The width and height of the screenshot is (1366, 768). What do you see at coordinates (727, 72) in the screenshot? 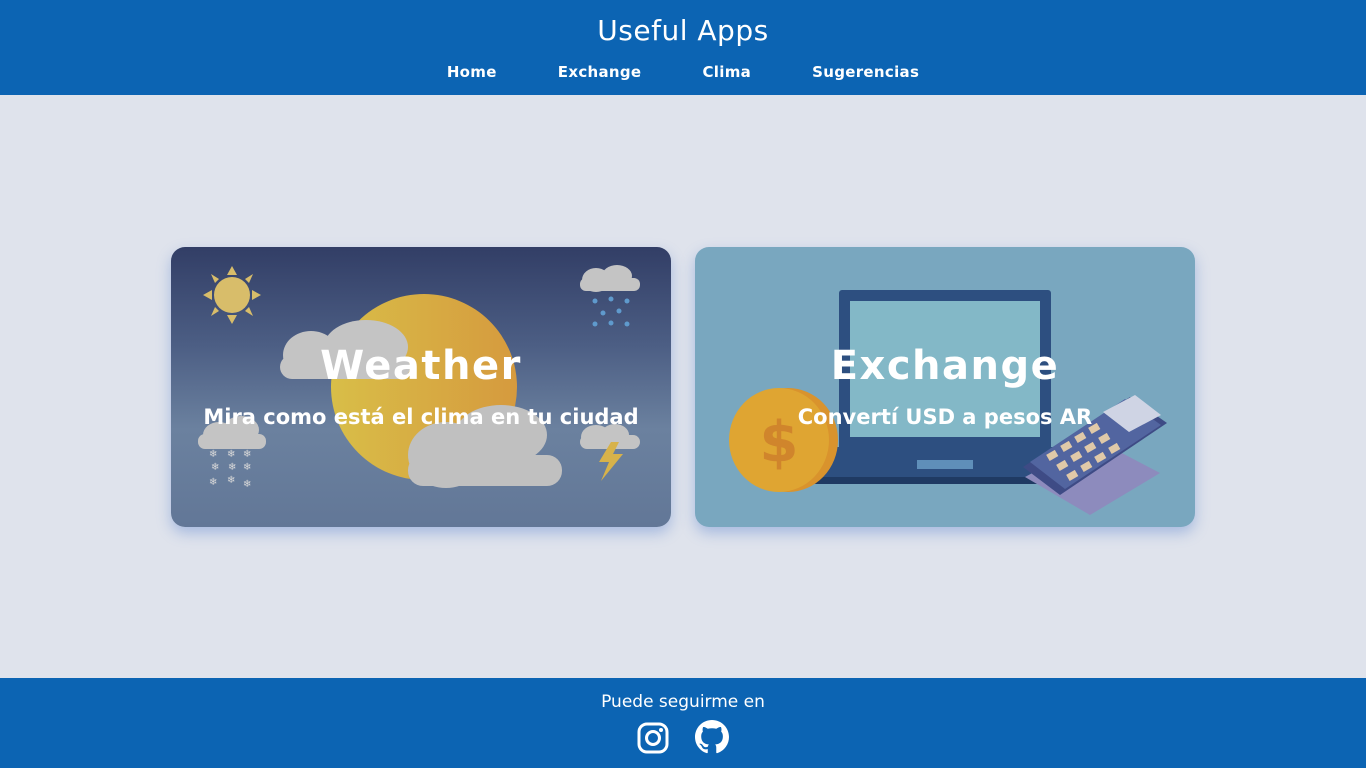
I see `nav-clima: Clima` at bounding box center [727, 72].